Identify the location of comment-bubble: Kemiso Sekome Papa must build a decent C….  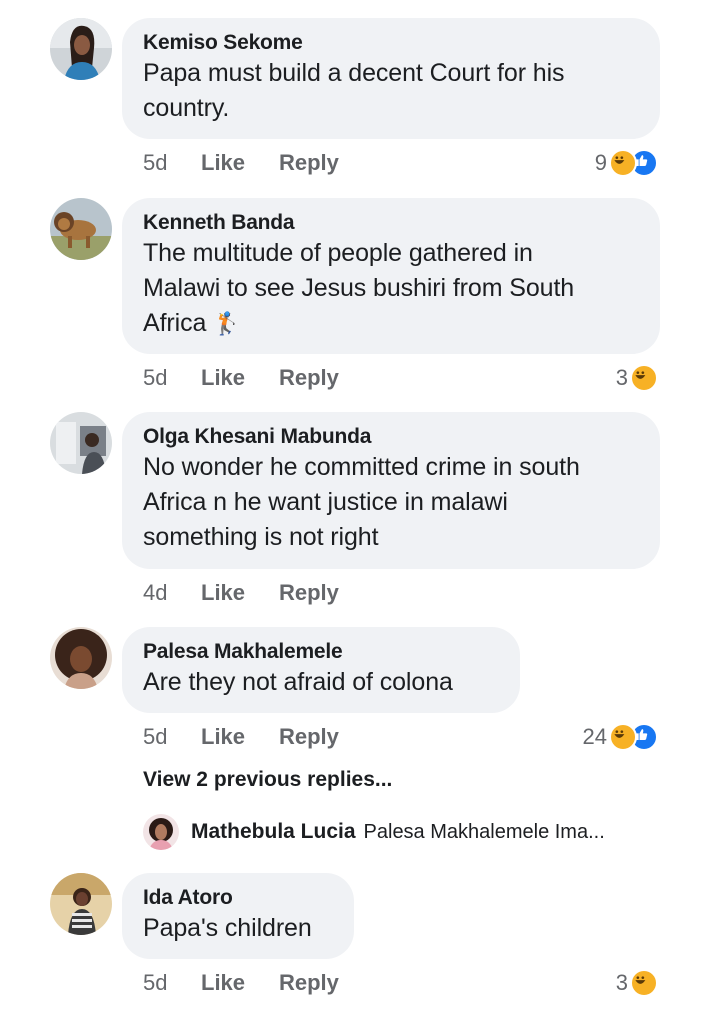
(391, 78).